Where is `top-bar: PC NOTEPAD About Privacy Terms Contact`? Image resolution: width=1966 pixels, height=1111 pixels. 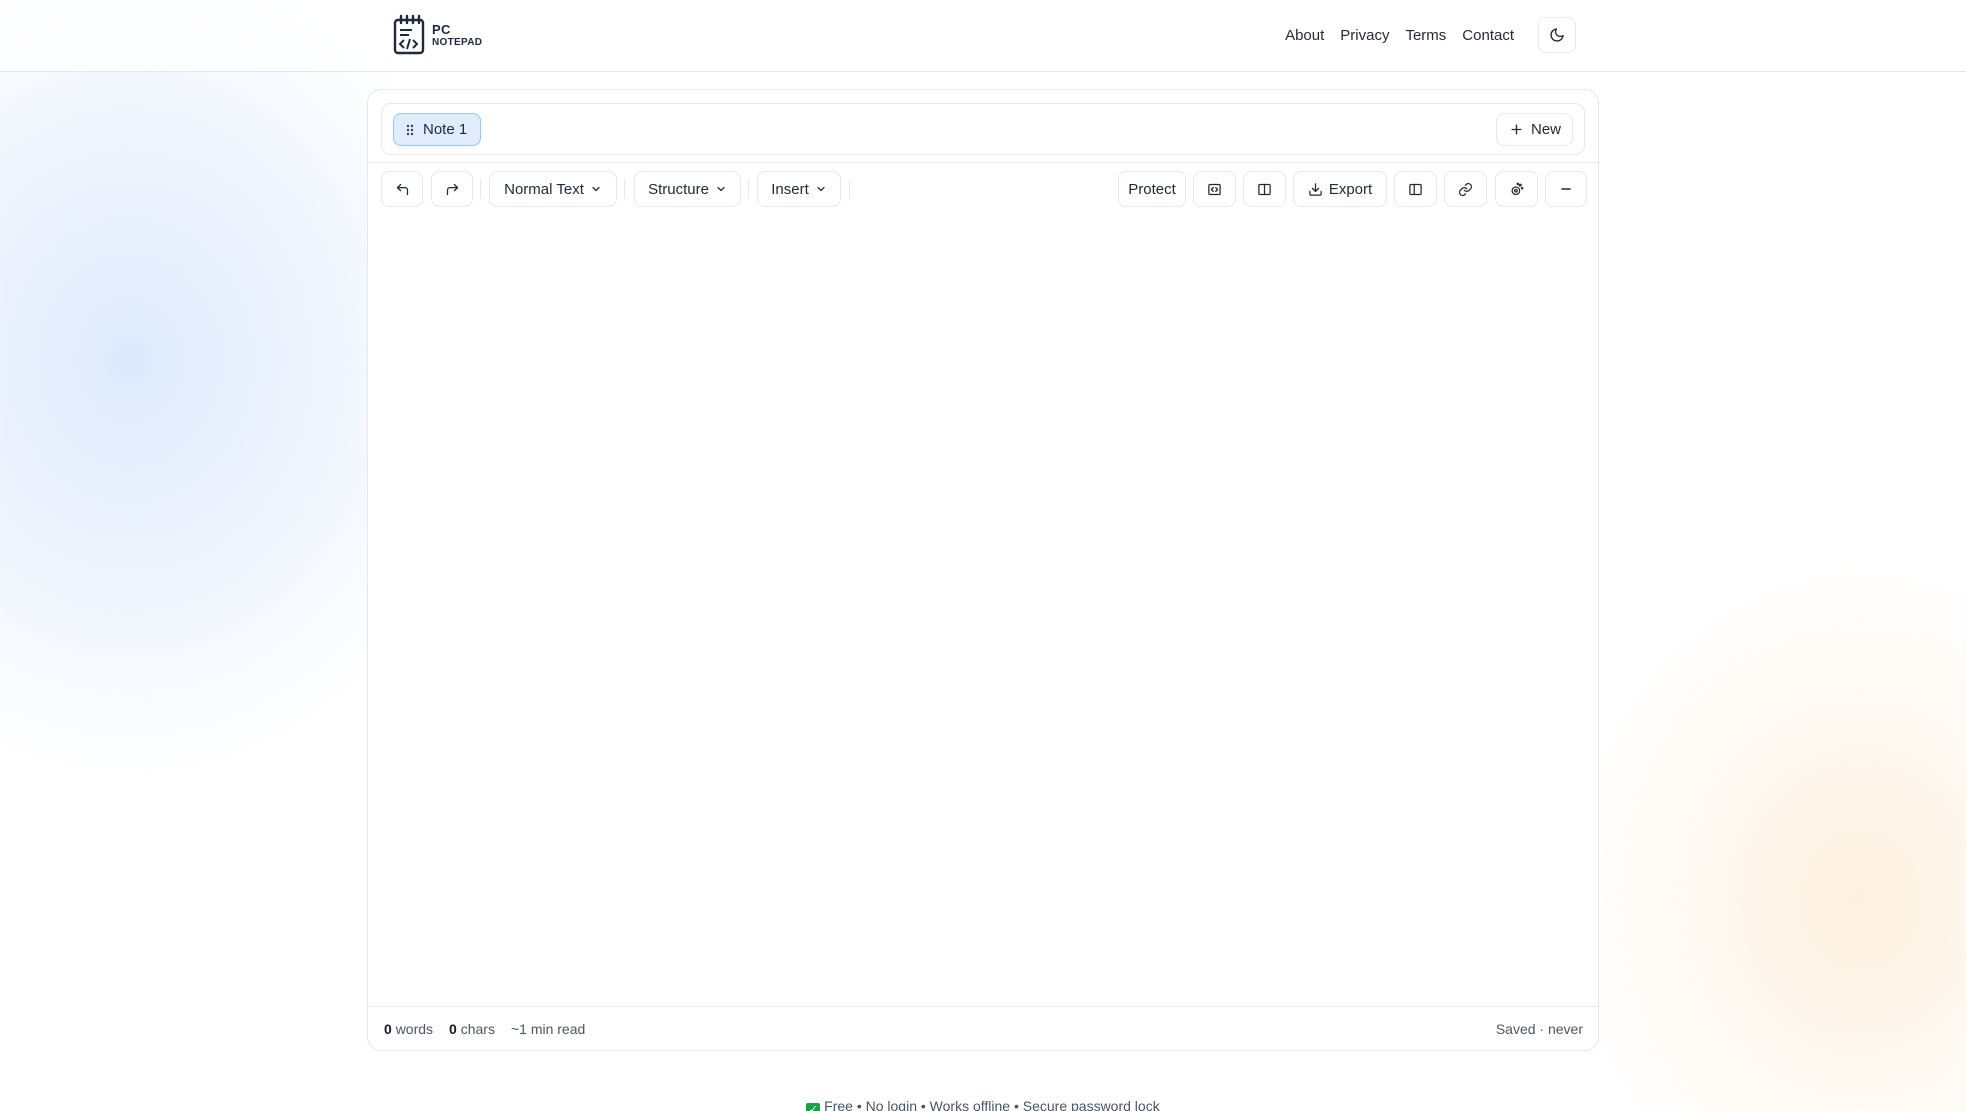
top-bar: PC NOTEPAD About Privacy Terms Contact is located at coordinates (983, 36).